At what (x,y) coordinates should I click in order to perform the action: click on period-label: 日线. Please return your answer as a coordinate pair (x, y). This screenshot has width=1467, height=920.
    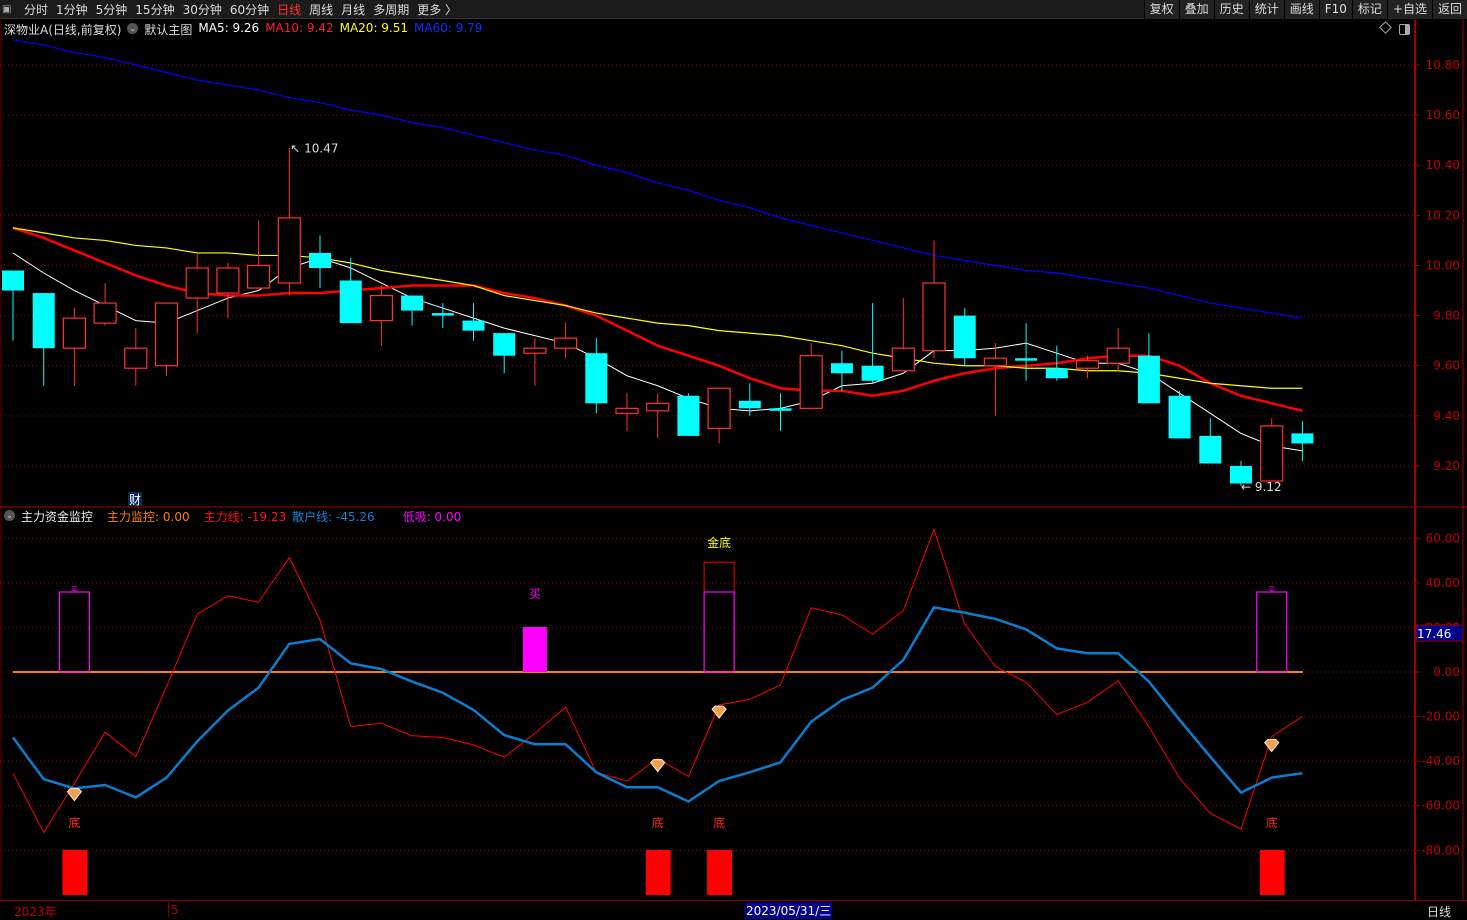
    Looking at the image, I should click on (1439, 911).